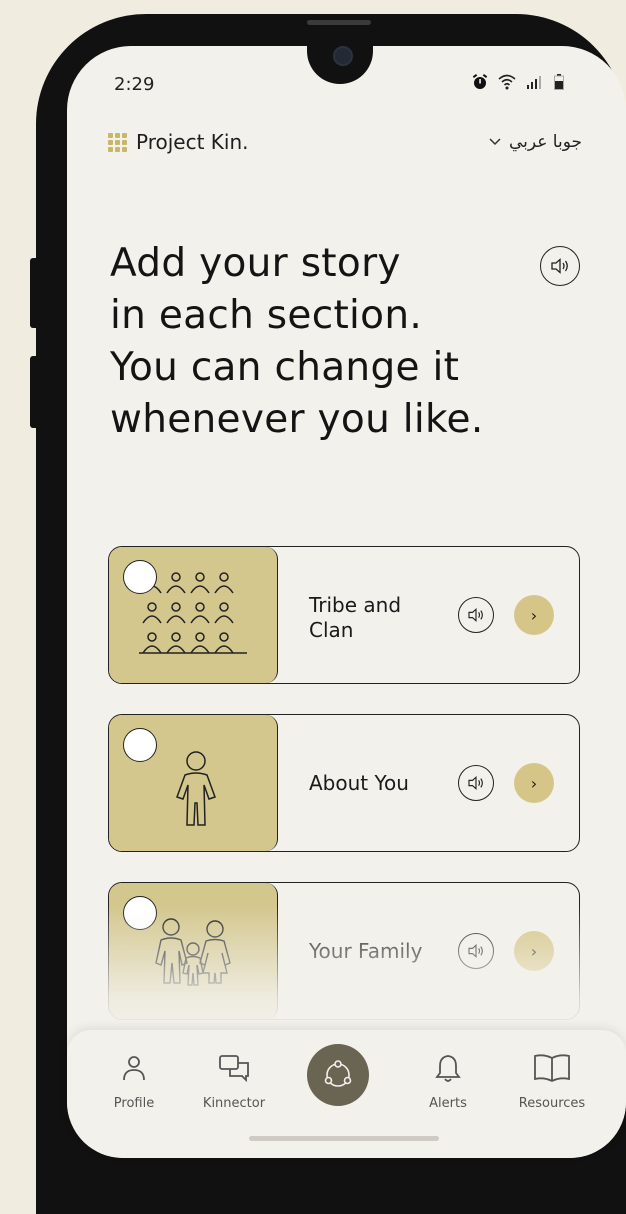 The image size is (626, 1214). What do you see at coordinates (134, 1068) in the screenshot?
I see `person-icon` at bounding box center [134, 1068].